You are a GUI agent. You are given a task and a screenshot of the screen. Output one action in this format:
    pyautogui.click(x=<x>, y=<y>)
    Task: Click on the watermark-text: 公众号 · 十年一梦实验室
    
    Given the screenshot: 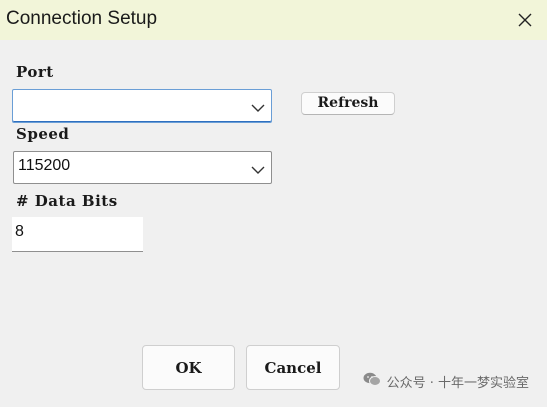 What is the action you would take?
    pyautogui.click(x=457, y=383)
    